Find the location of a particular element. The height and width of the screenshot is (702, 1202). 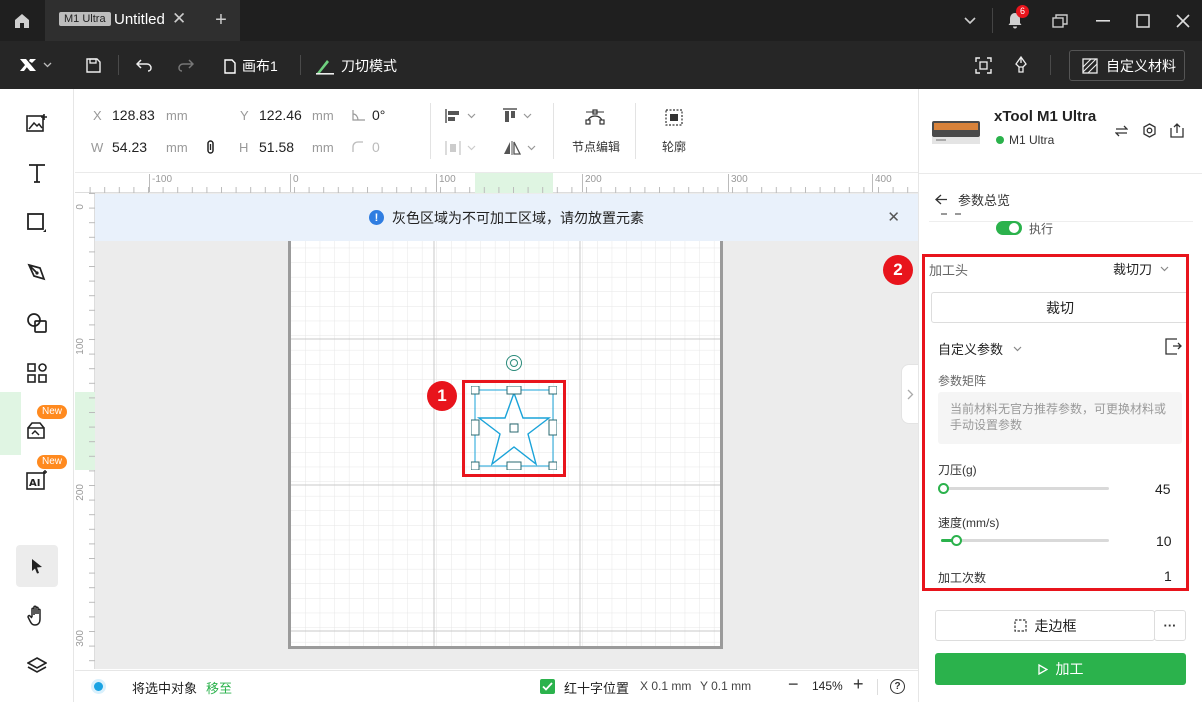

vertical-ruler: 0 100 200 300 is located at coordinates (85, 431).